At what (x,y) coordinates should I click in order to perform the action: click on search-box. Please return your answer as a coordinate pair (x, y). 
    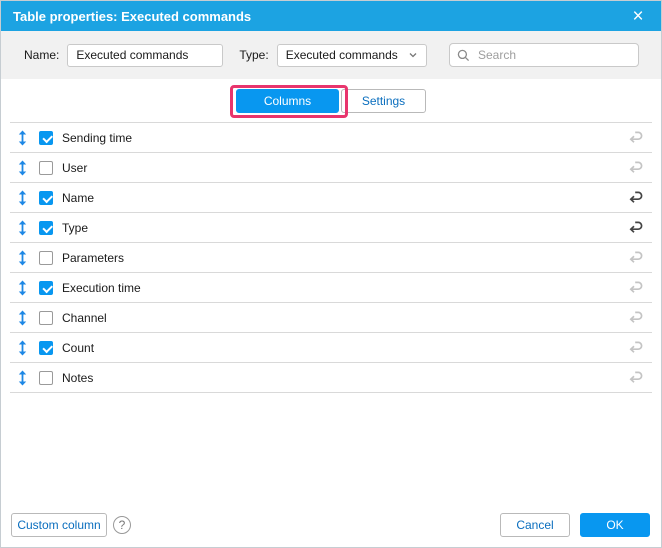
    Looking at the image, I should click on (544, 55).